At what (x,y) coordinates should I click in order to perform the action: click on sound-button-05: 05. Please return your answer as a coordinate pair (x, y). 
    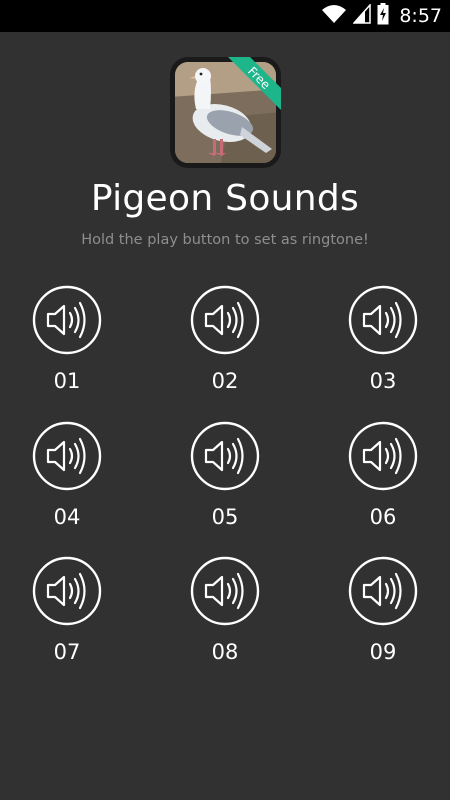
    Looking at the image, I should click on (225, 481).